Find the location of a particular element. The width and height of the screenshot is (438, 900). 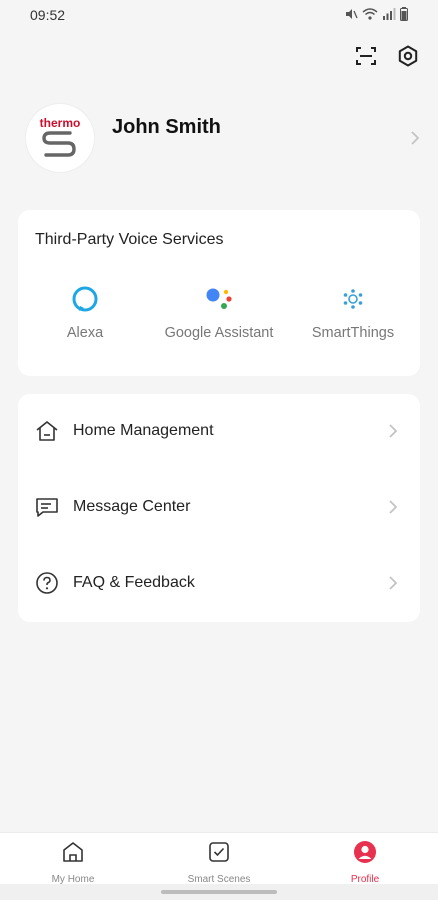

voice-service-alexa: Alexa is located at coordinates (85, 313).